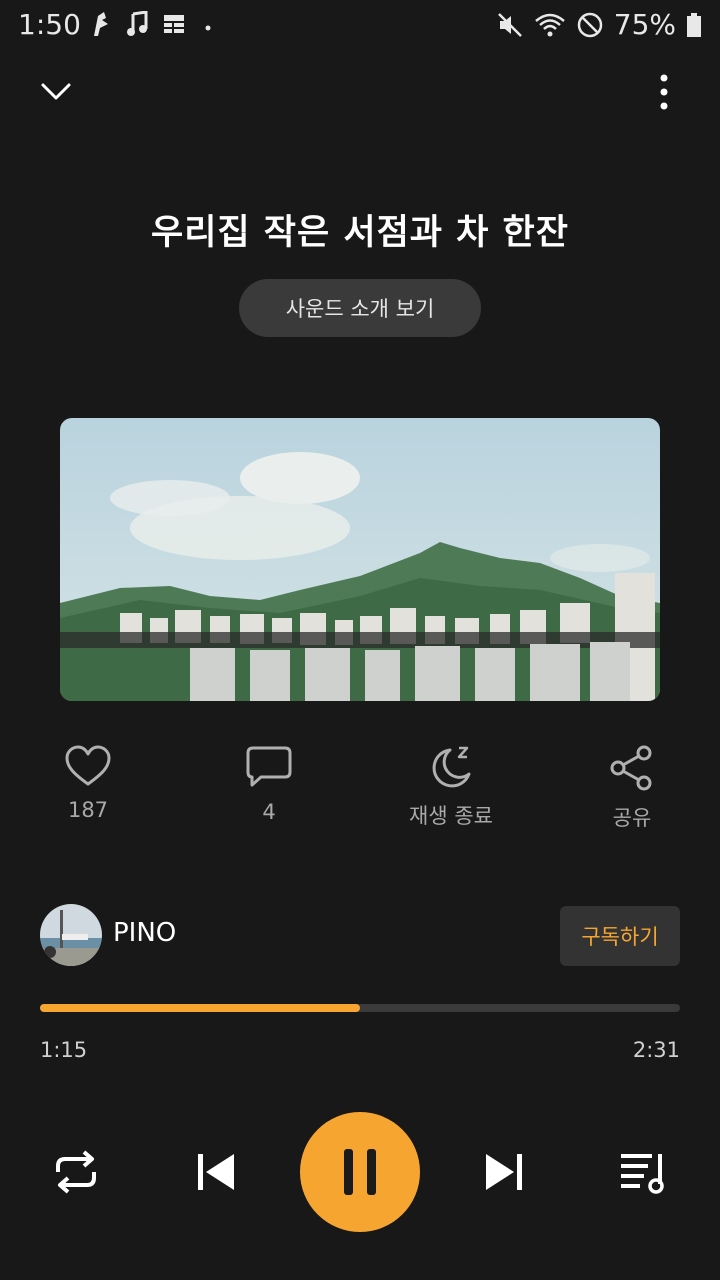  I want to click on system-icons: 75%, so click(599, 24).